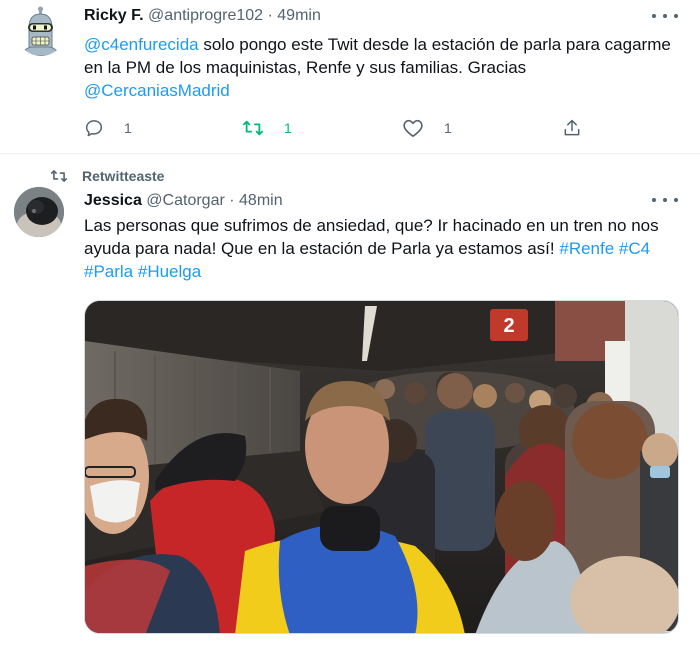 This screenshot has width=700, height=645. I want to click on user-handle: @antiprogre102, so click(205, 15).